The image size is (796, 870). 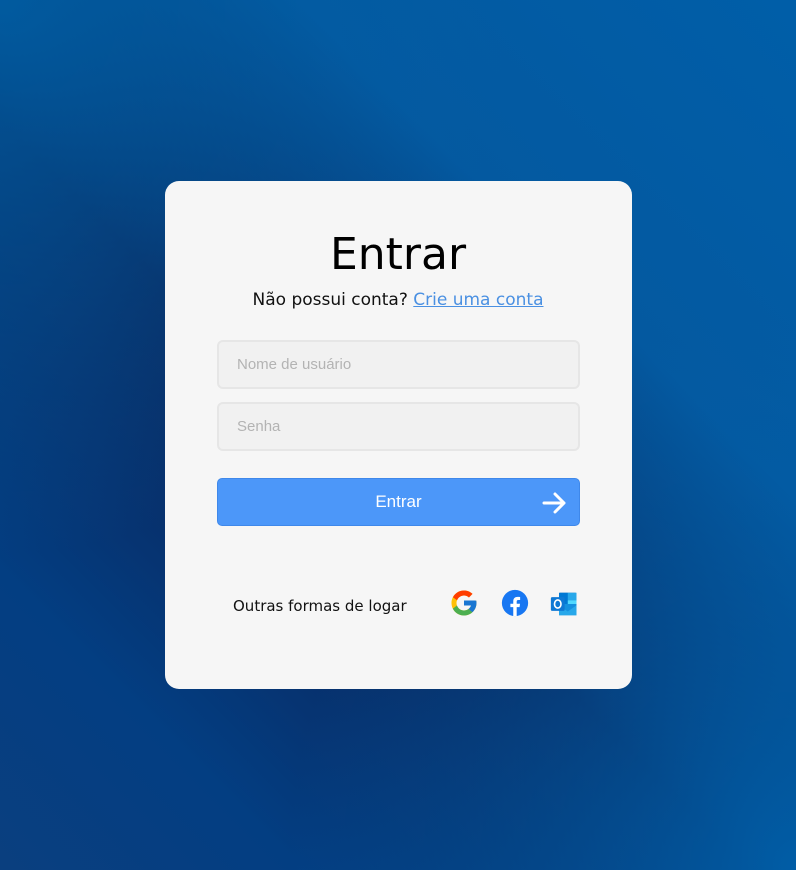 What do you see at coordinates (564, 604) in the screenshot?
I see `outlook-icon` at bounding box center [564, 604].